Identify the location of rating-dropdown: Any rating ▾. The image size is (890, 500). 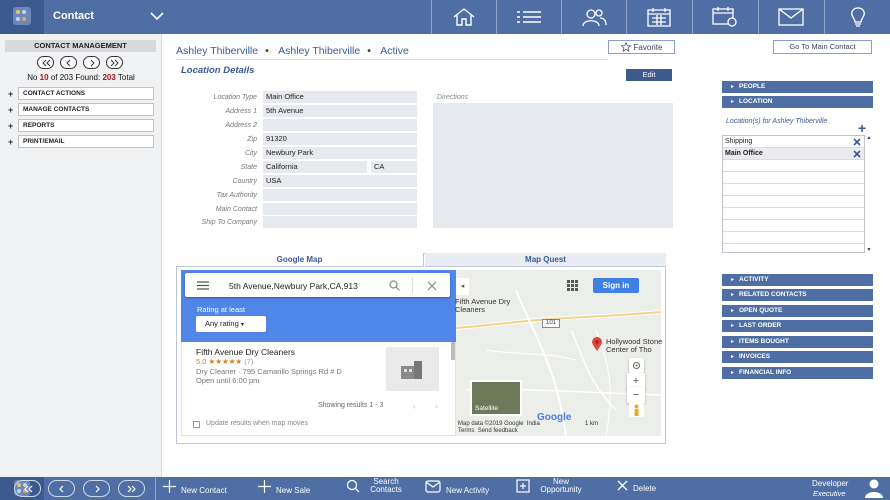
(231, 324).